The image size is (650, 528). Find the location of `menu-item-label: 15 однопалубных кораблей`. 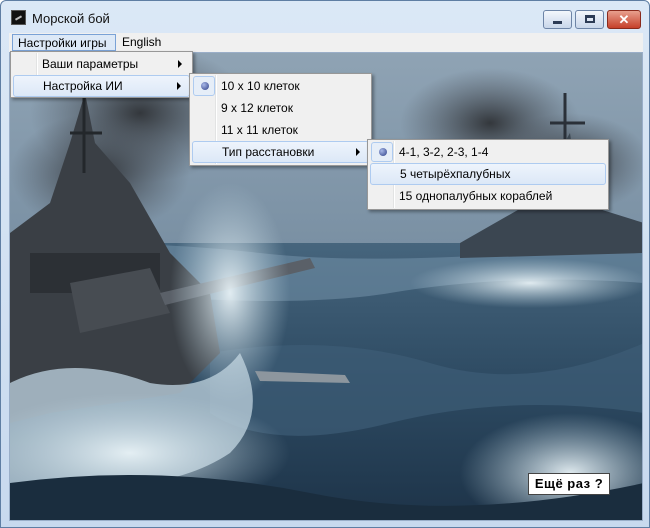

menu-item-label: 15 однопалубных кораблей is located at coordinates (476, 196).